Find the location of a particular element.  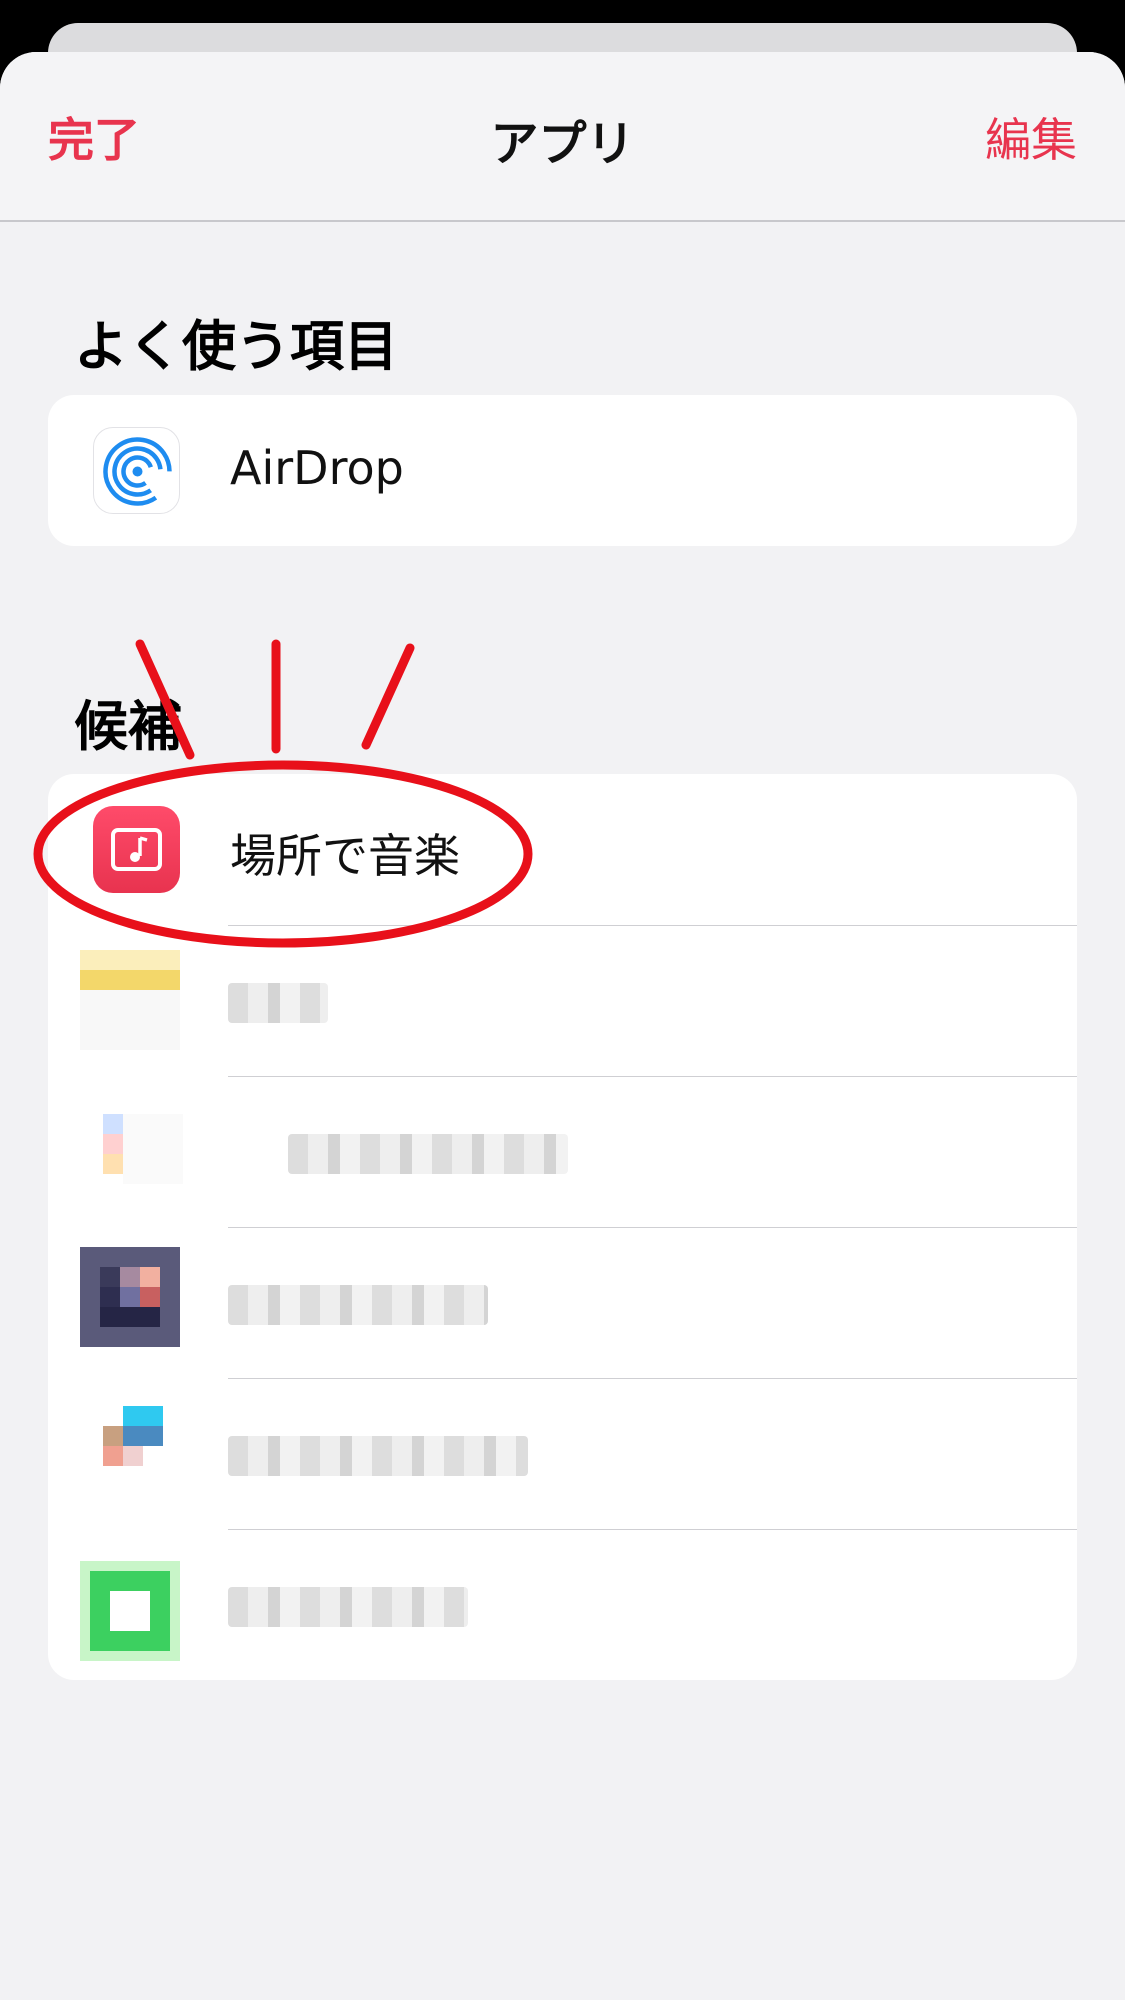

list-item-music-by-location: 場所で音楽 is located at coordinates (562, 849).